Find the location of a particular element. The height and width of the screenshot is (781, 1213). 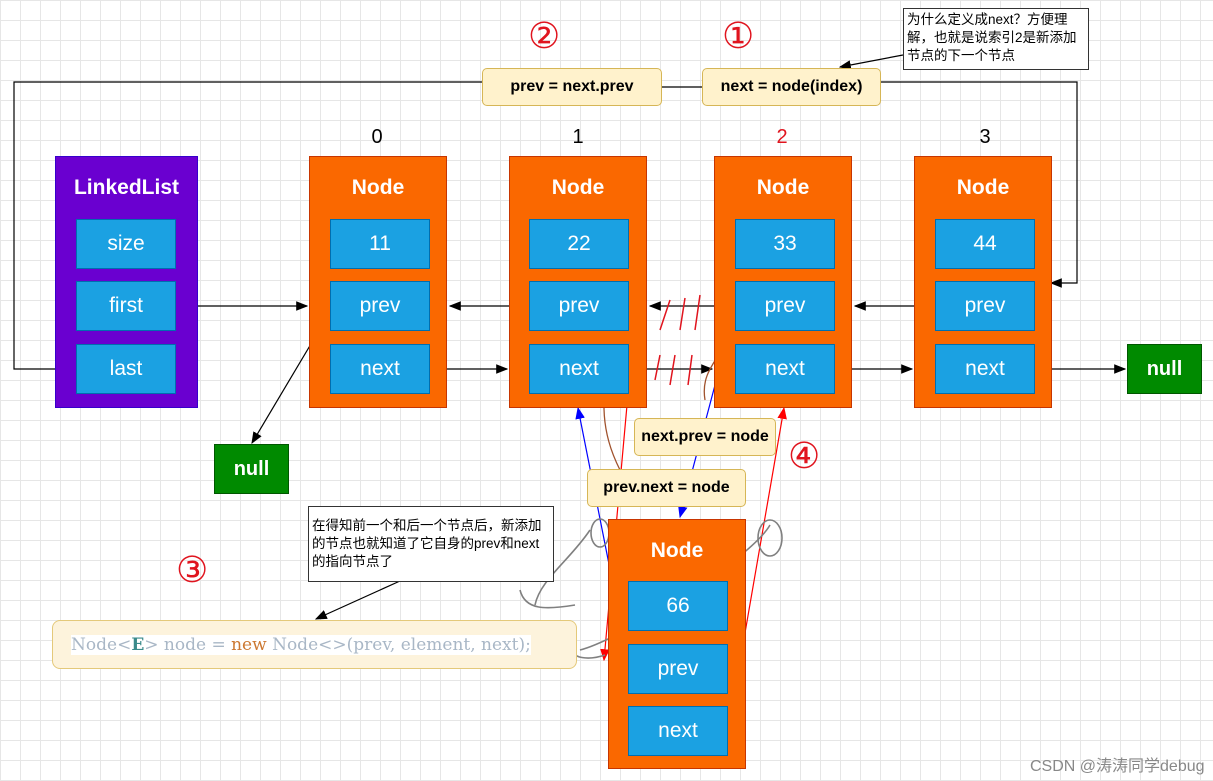

node-value: 44 is located at coordinates (985, 244).